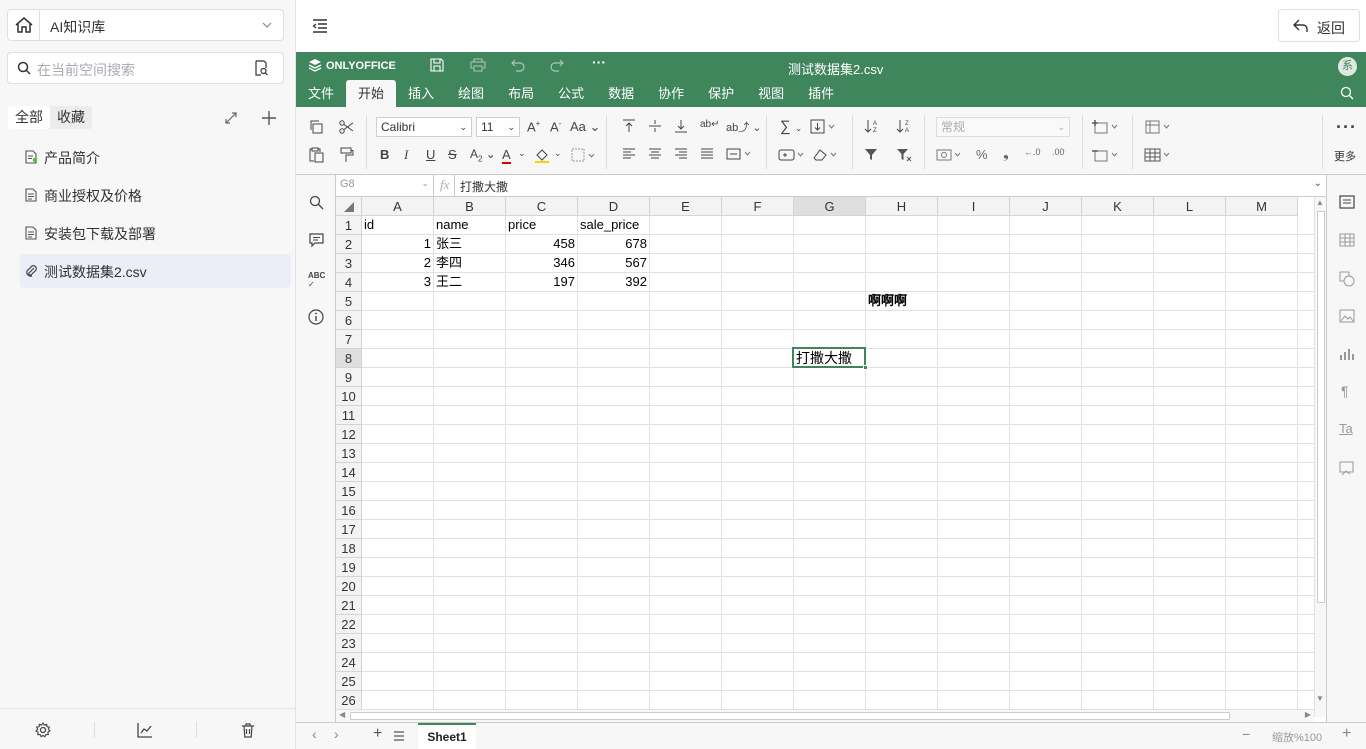  Describe the element at coordinates (316, 156) in the screenshot. I see `paste-icon` at that location.